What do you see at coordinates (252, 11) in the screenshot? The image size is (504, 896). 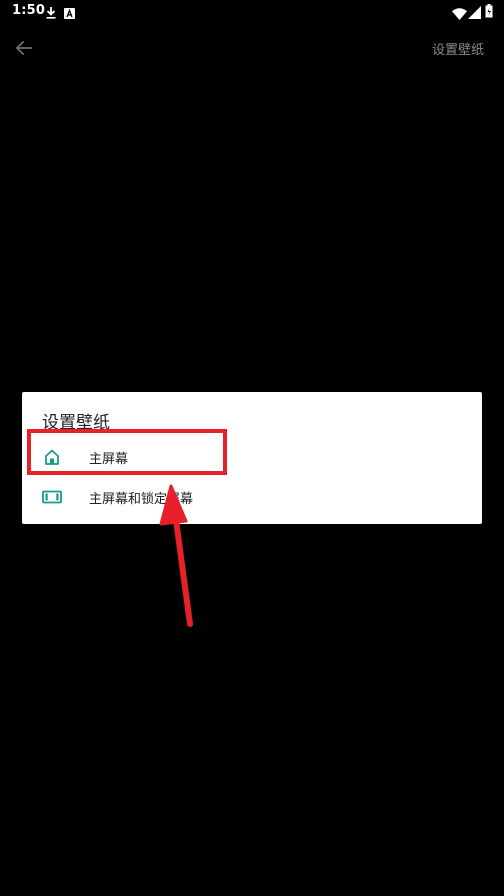 I see `status-bar: 1:50` at bounding box center [252, 11].